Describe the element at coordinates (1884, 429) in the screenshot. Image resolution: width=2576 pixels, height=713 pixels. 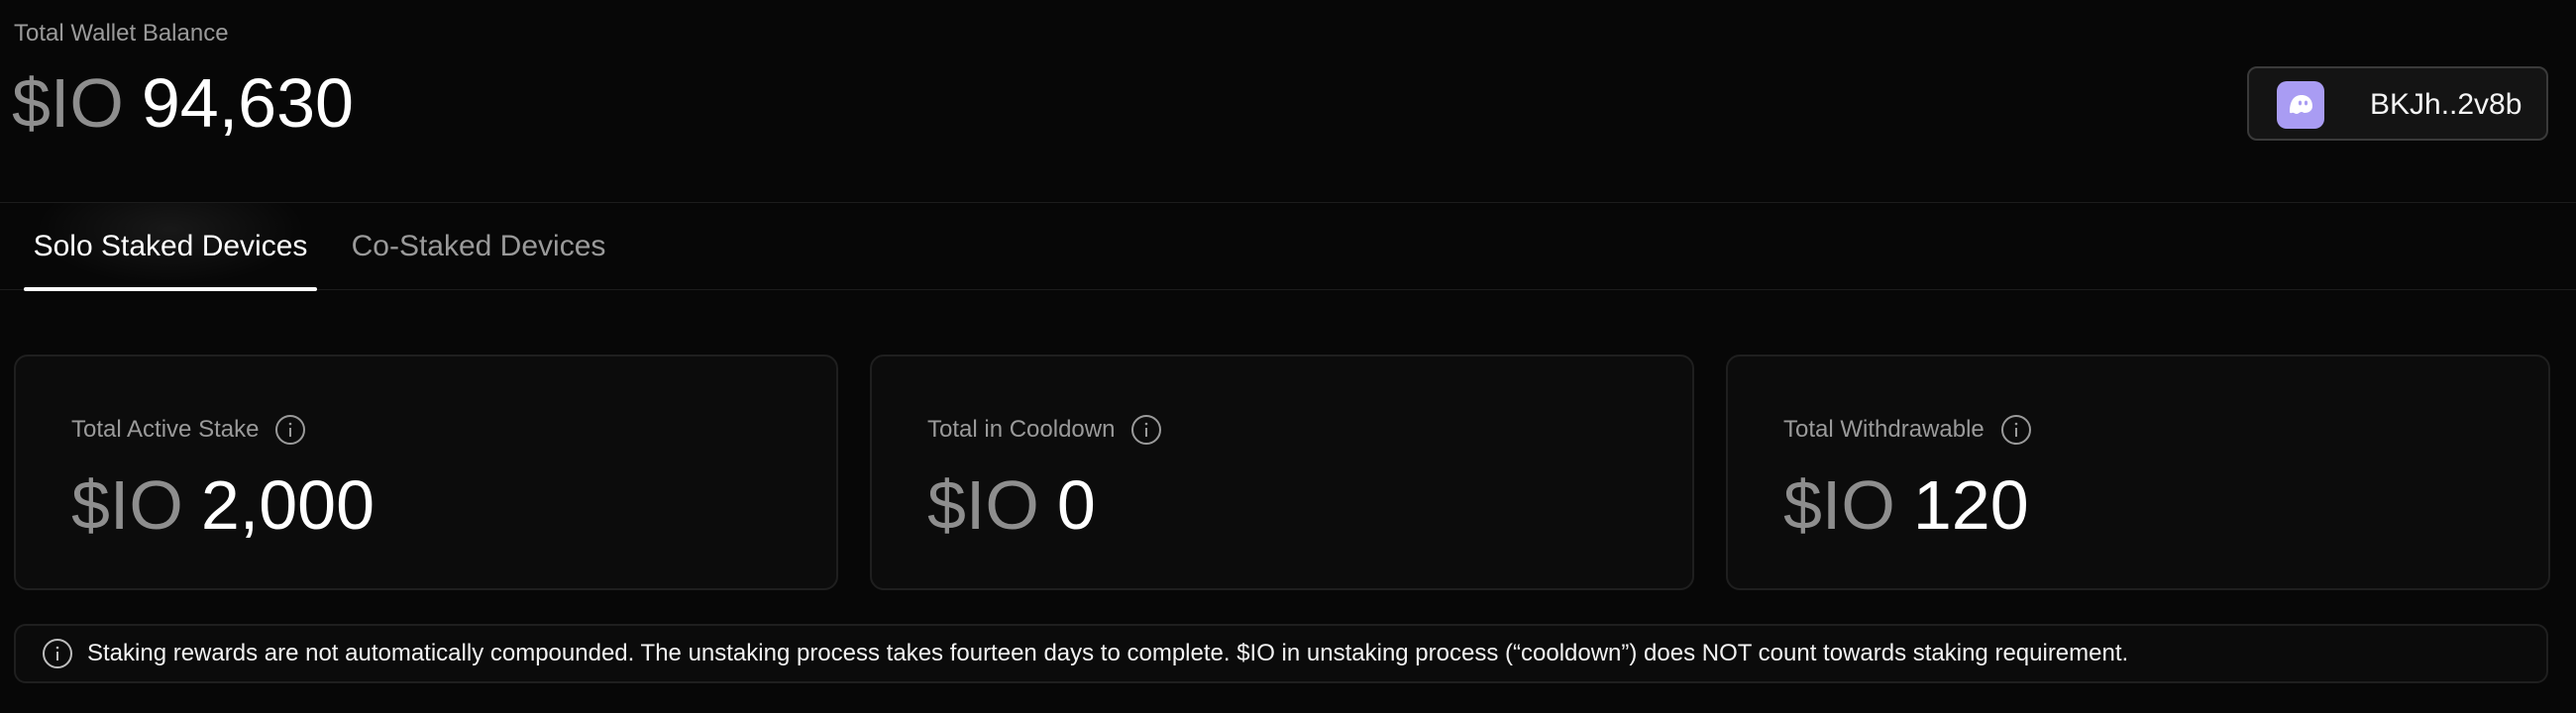
I see `total-withdrawable-label: Total Withdrawable` at that location.